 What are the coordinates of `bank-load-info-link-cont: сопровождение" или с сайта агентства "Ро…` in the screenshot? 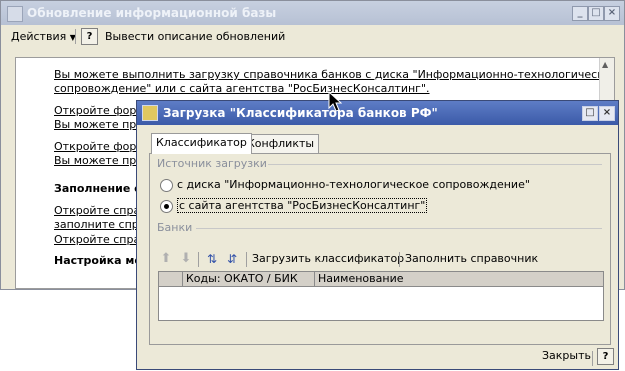 It's located at (242, 88).